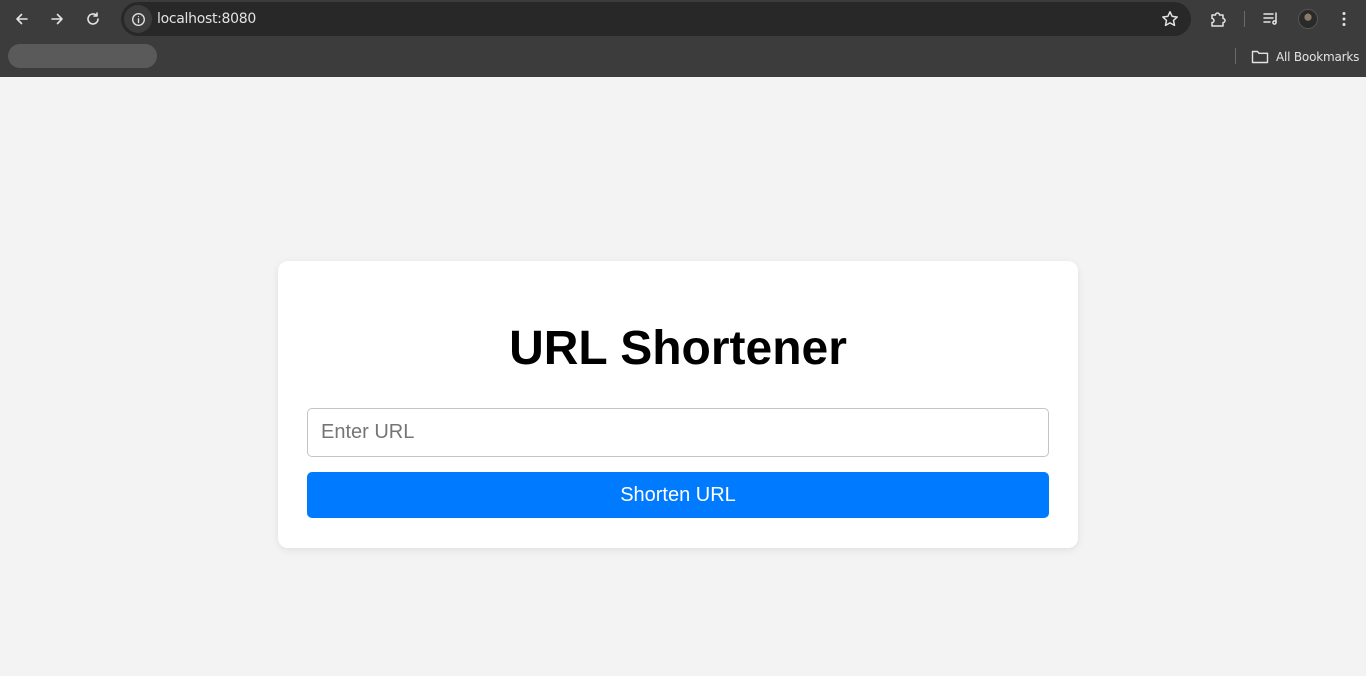 This screenshot has width=1366, height=676. I want to click on toolbar-divider, so click(1244, 19).